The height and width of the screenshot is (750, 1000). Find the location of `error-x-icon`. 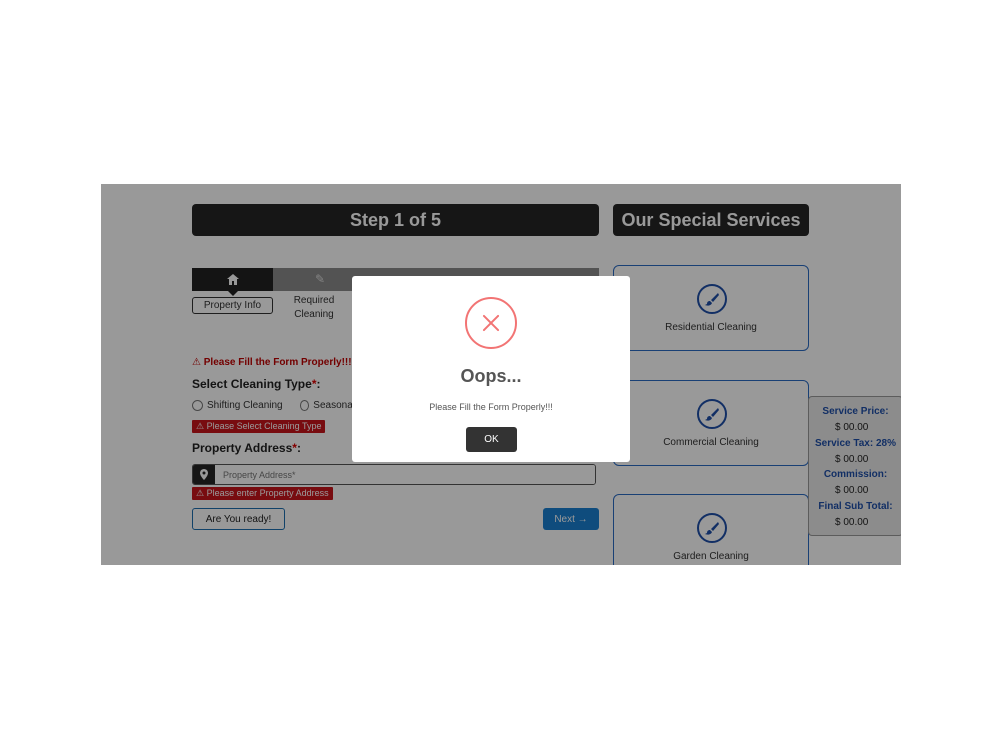

error-x-icon is located at coordinates (491, 323).